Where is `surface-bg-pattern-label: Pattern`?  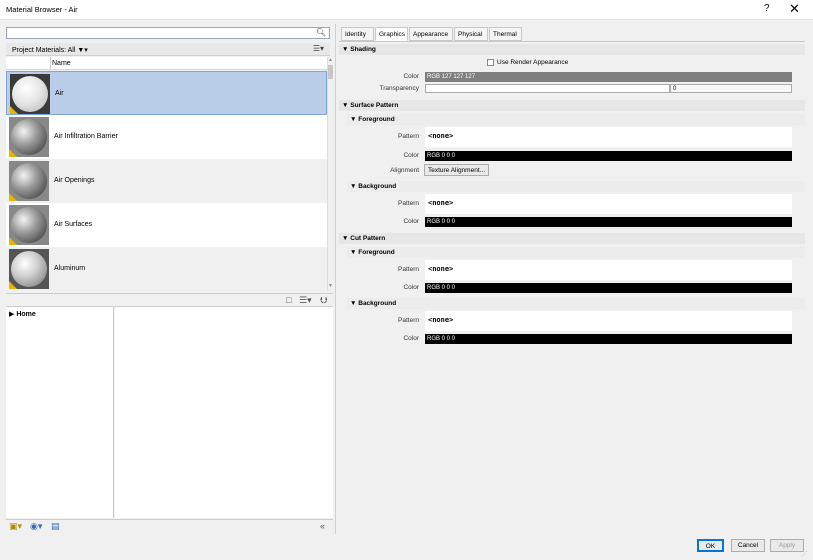 surface-bg-pattern-label: Pattern is located at coordinates (408, 203).